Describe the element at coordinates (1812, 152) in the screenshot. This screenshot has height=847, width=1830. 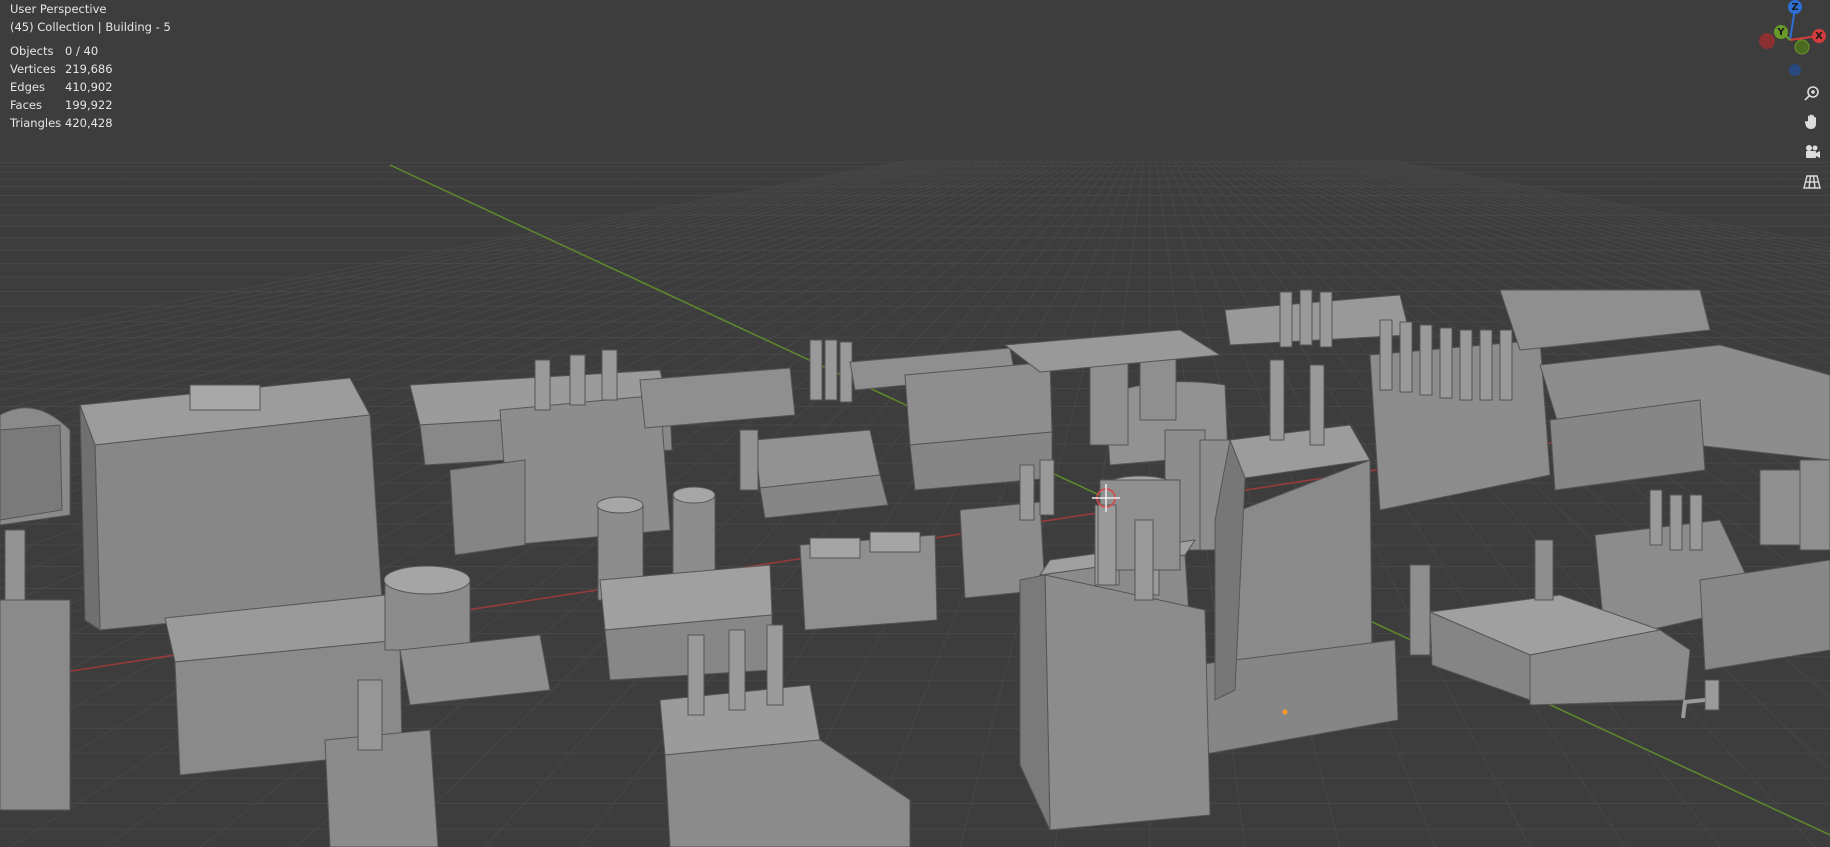
I see `camera-view-icon` at that location.